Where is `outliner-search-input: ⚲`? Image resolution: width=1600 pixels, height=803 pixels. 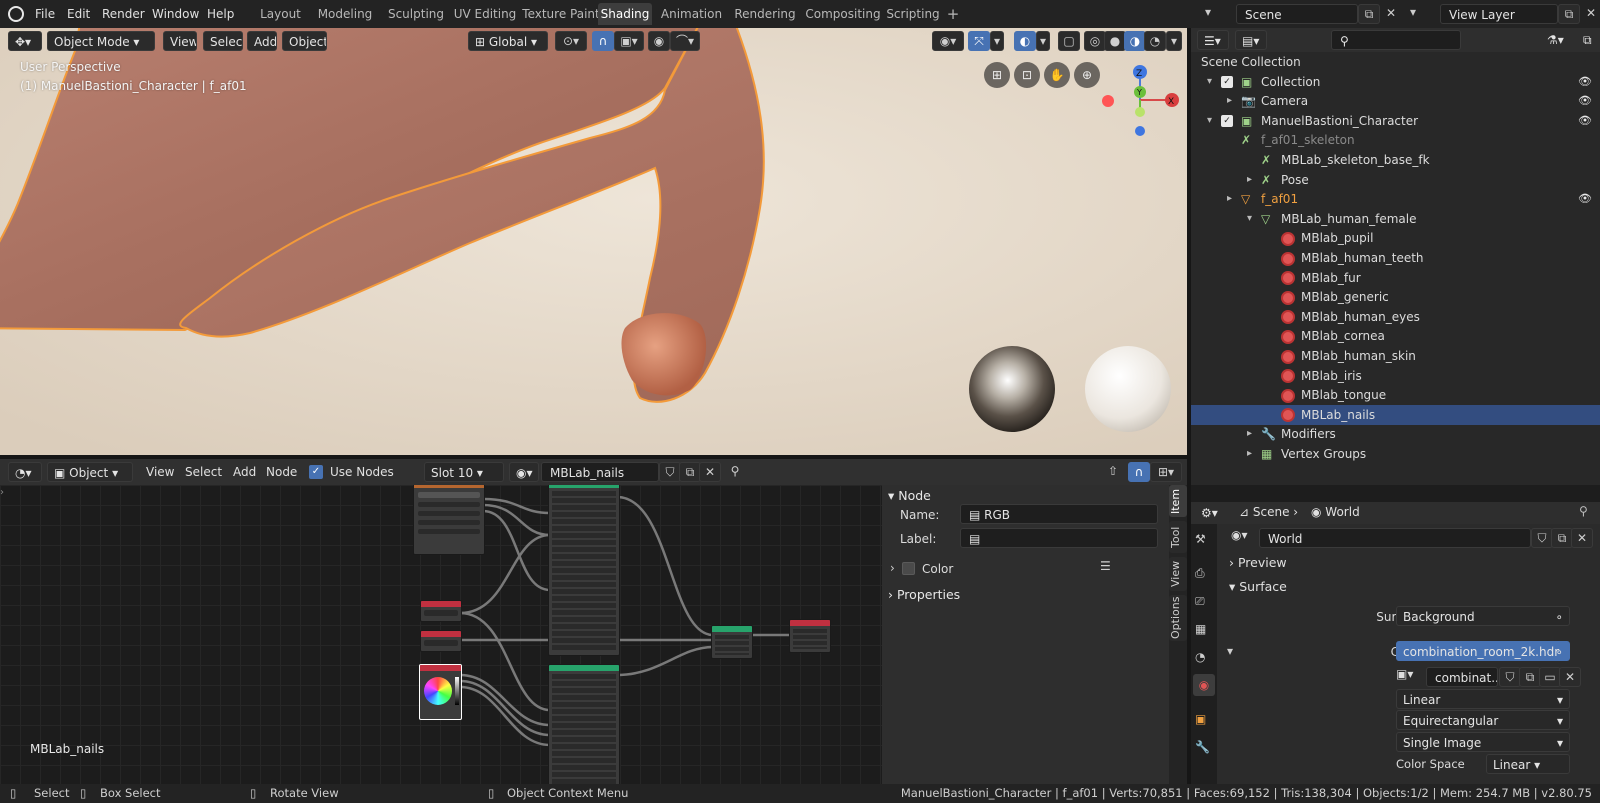 outliner-search-input: ⚲ is located at coordinates (1396, 40).